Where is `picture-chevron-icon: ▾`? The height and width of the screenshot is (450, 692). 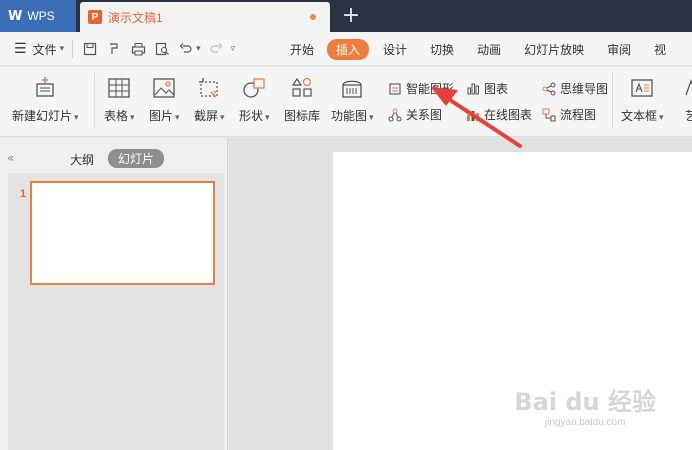
picture-chevron-icon: ▾ is located at coordinates (177, 118).